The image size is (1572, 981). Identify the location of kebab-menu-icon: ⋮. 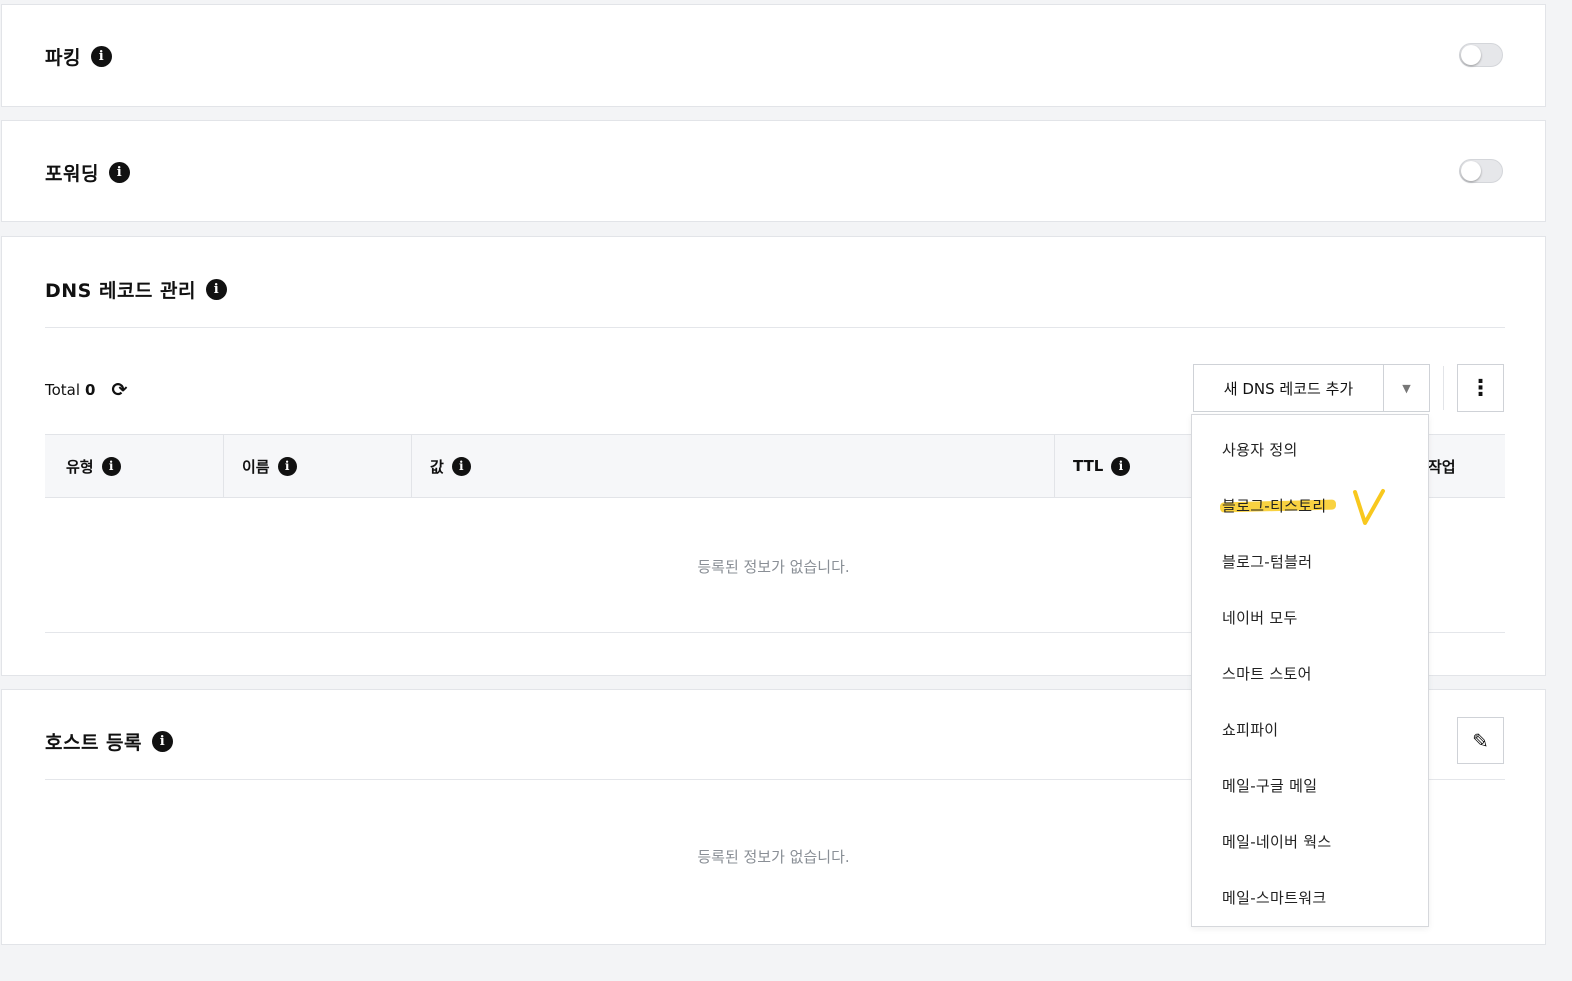
(1480, 388).